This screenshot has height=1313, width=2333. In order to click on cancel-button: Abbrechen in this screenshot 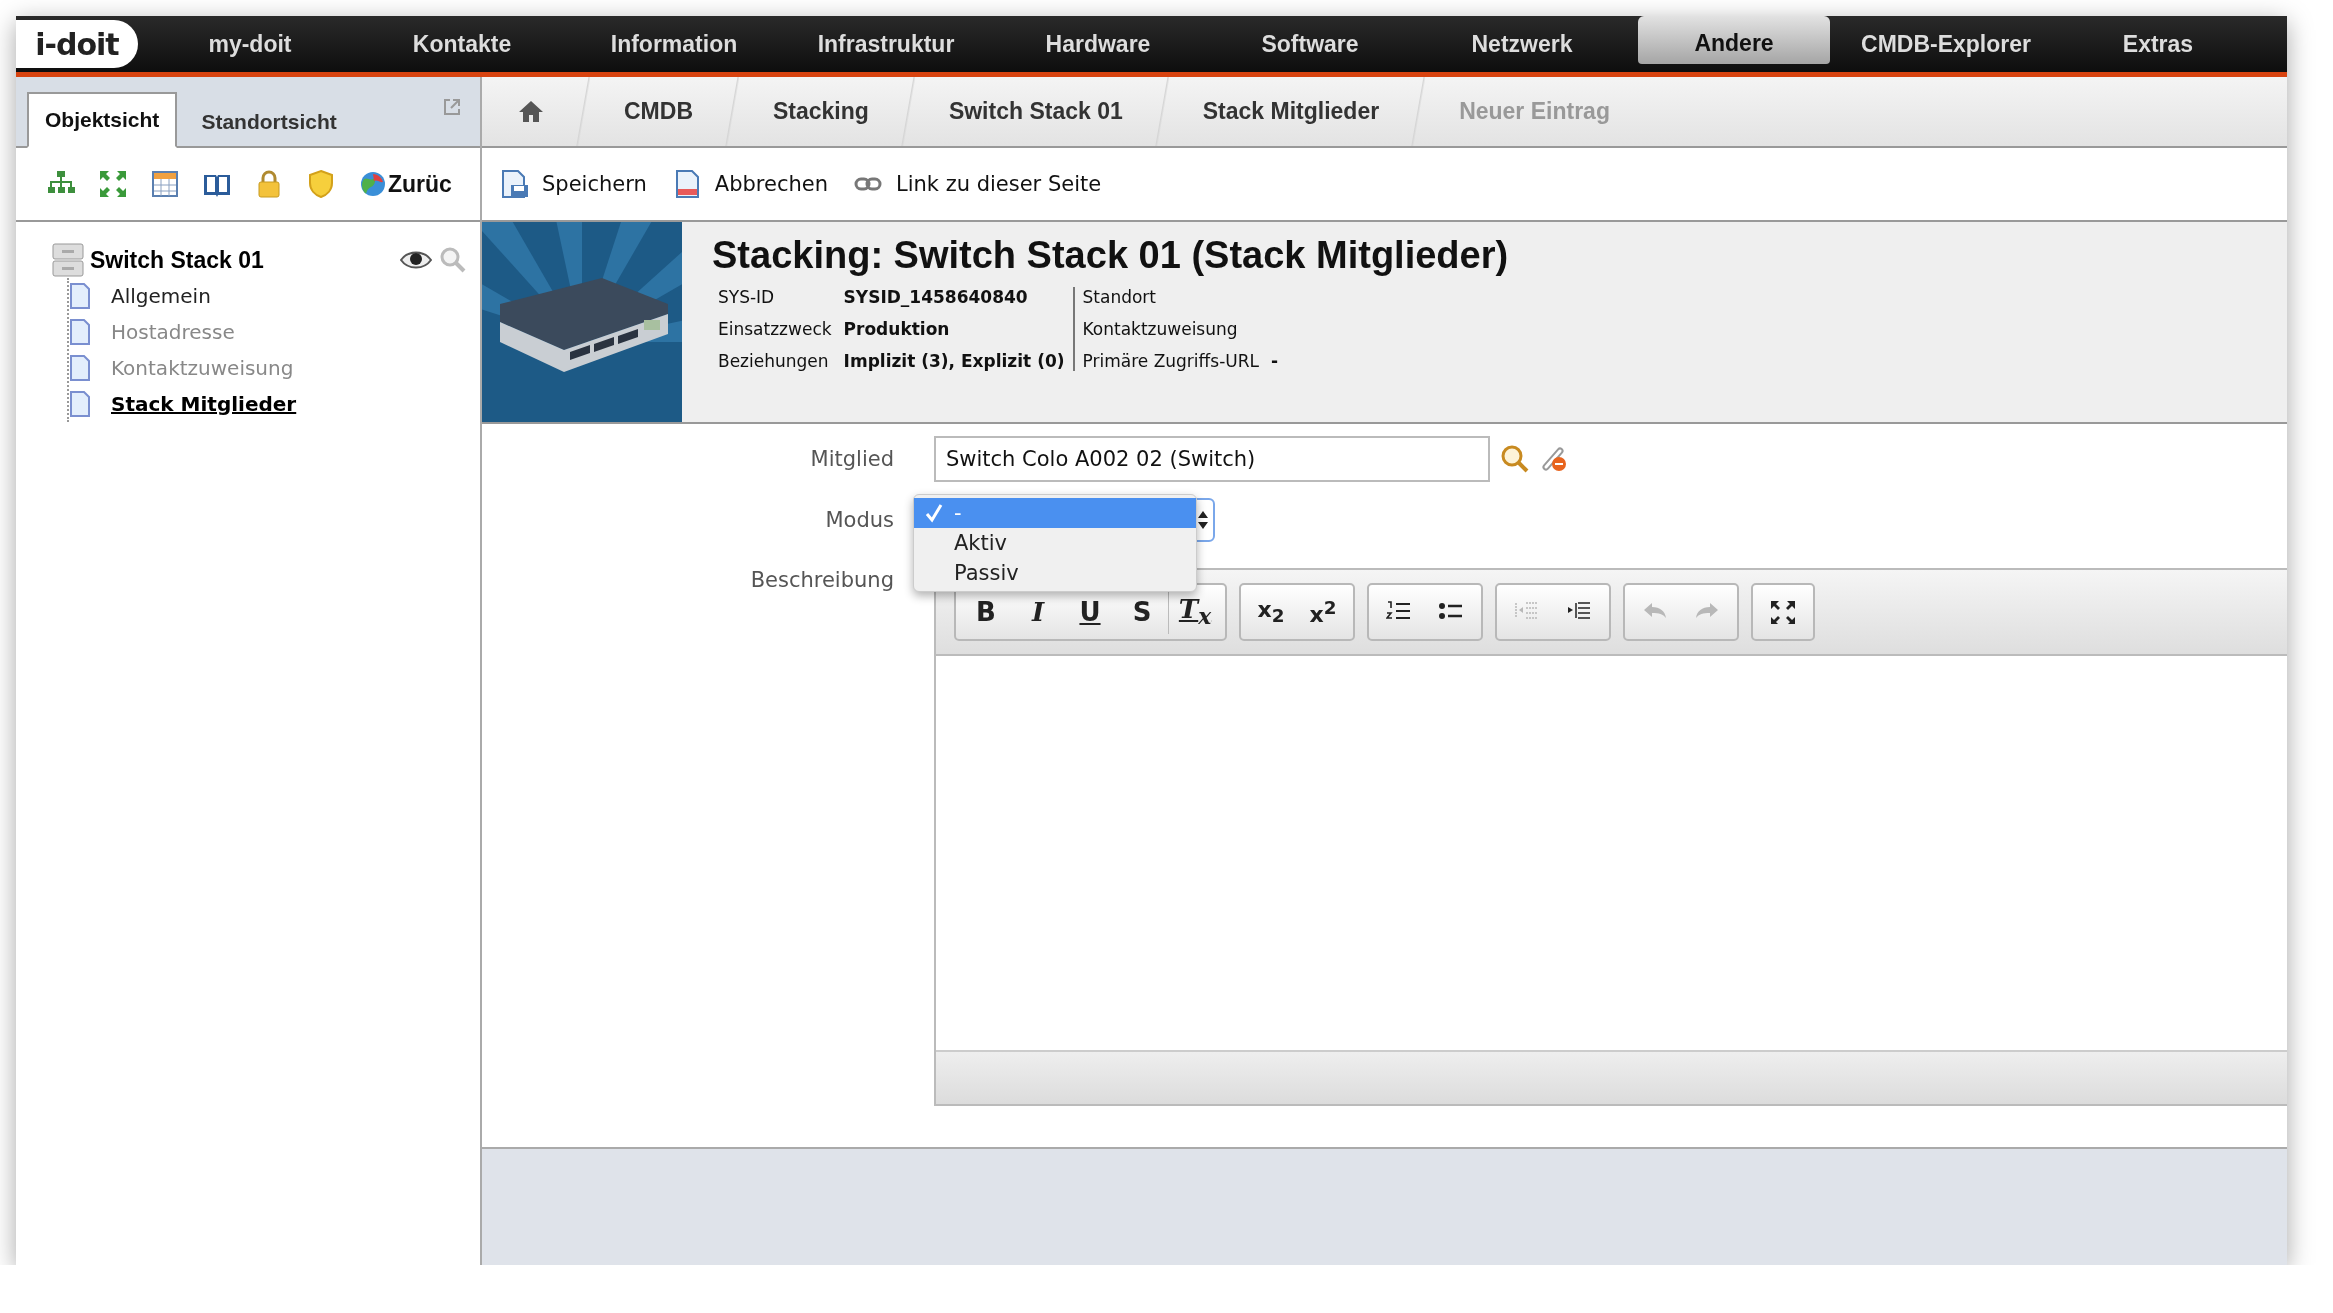, I will do `click(750, 184)`.